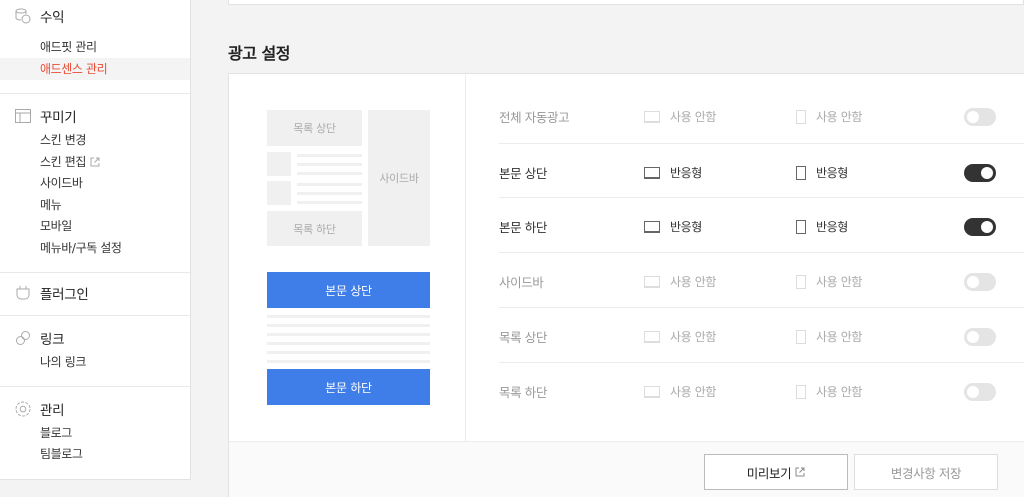 The width and height of the screenshot is (1024, 497). What do you see at coordinates (61, 183) in the screenshot?
I see `sidebar-item-sidebar: 사이드바` at bounding box center [61, 183].